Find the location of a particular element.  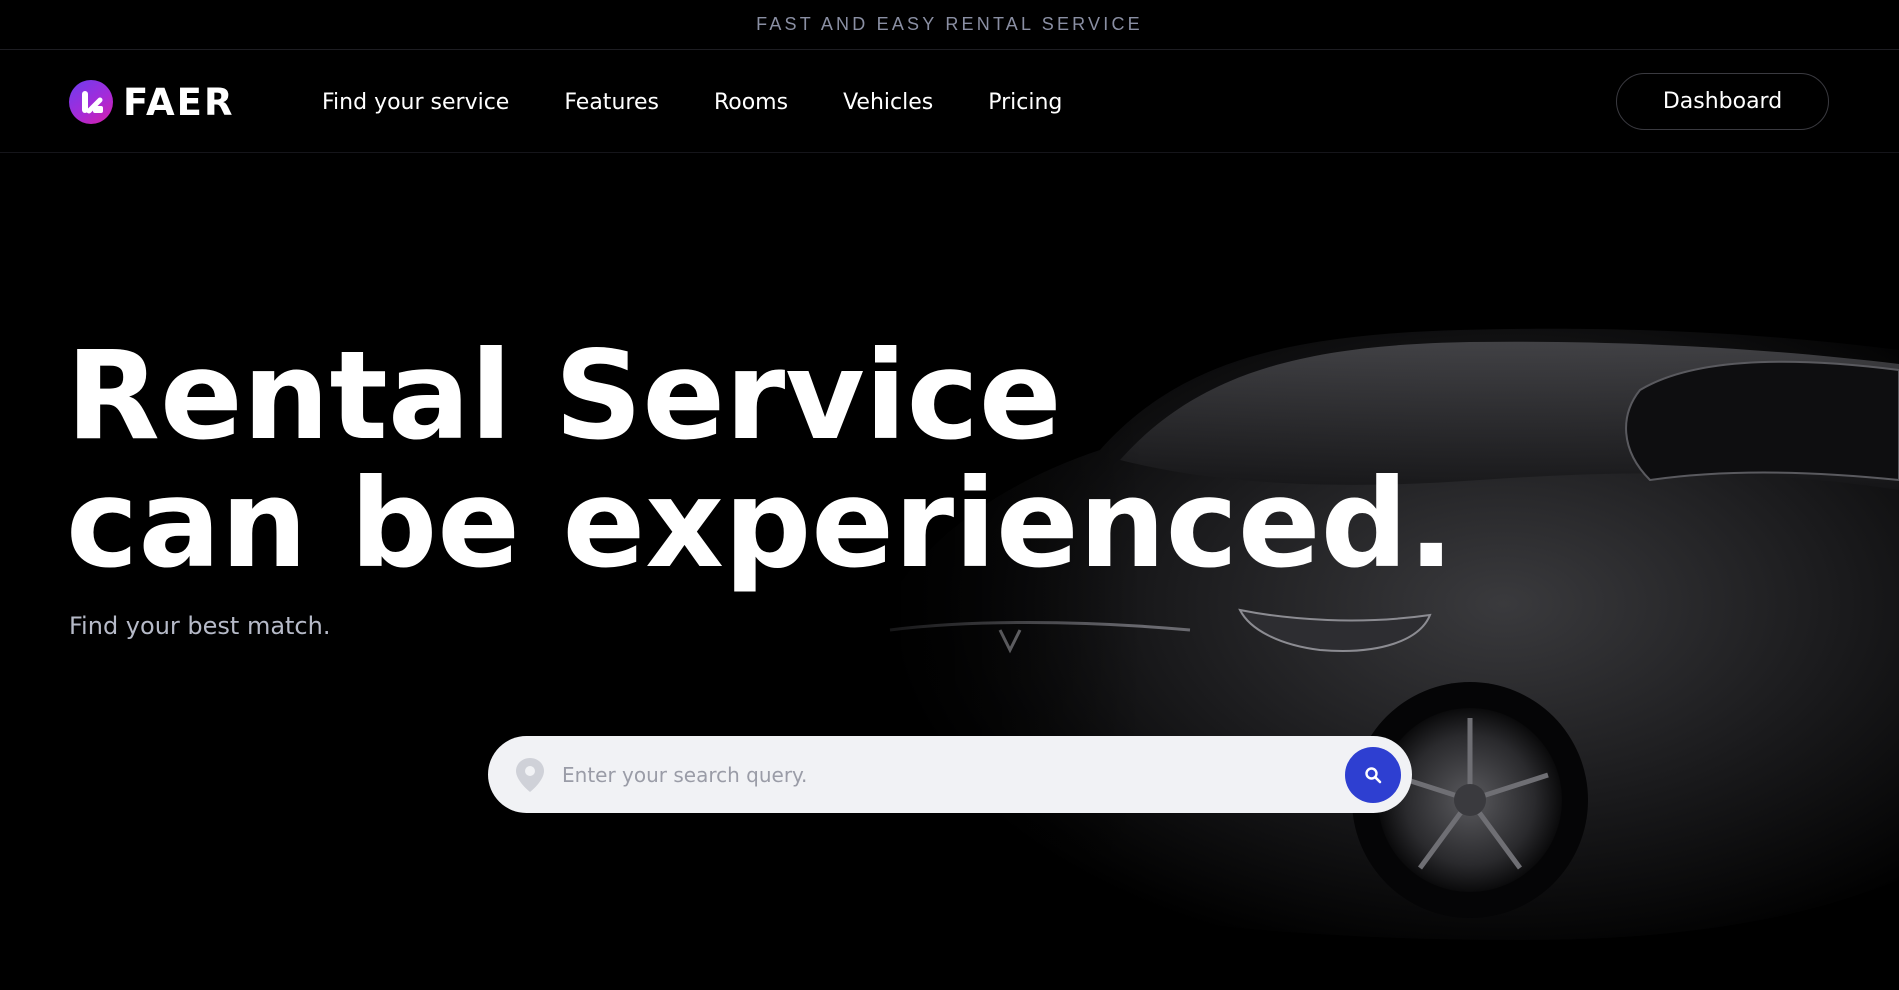

search-button is located at coordinates (1373, 775).